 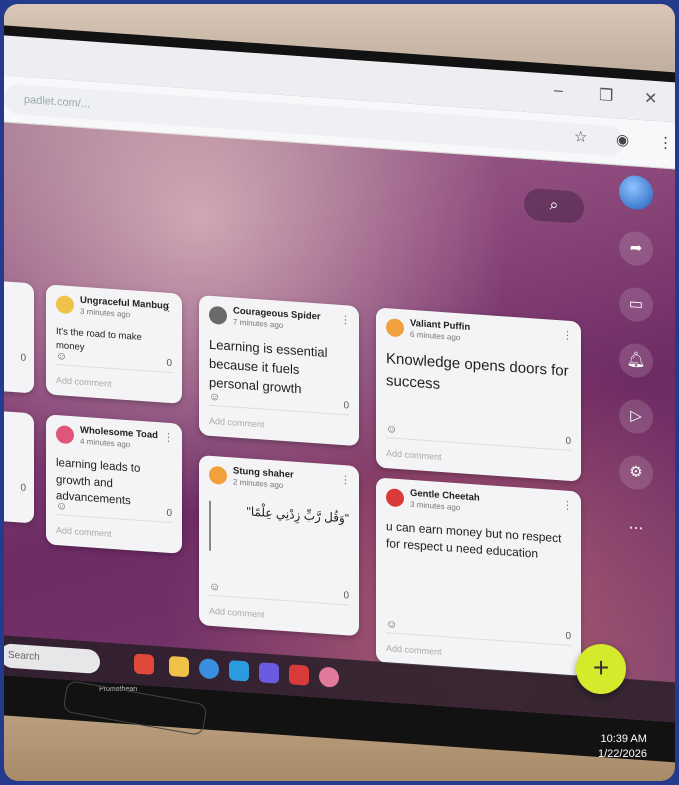 What do you see at coordinates (144, 664) in the screenshot?
I see `edge-icon` at bounding box center [144, 664].